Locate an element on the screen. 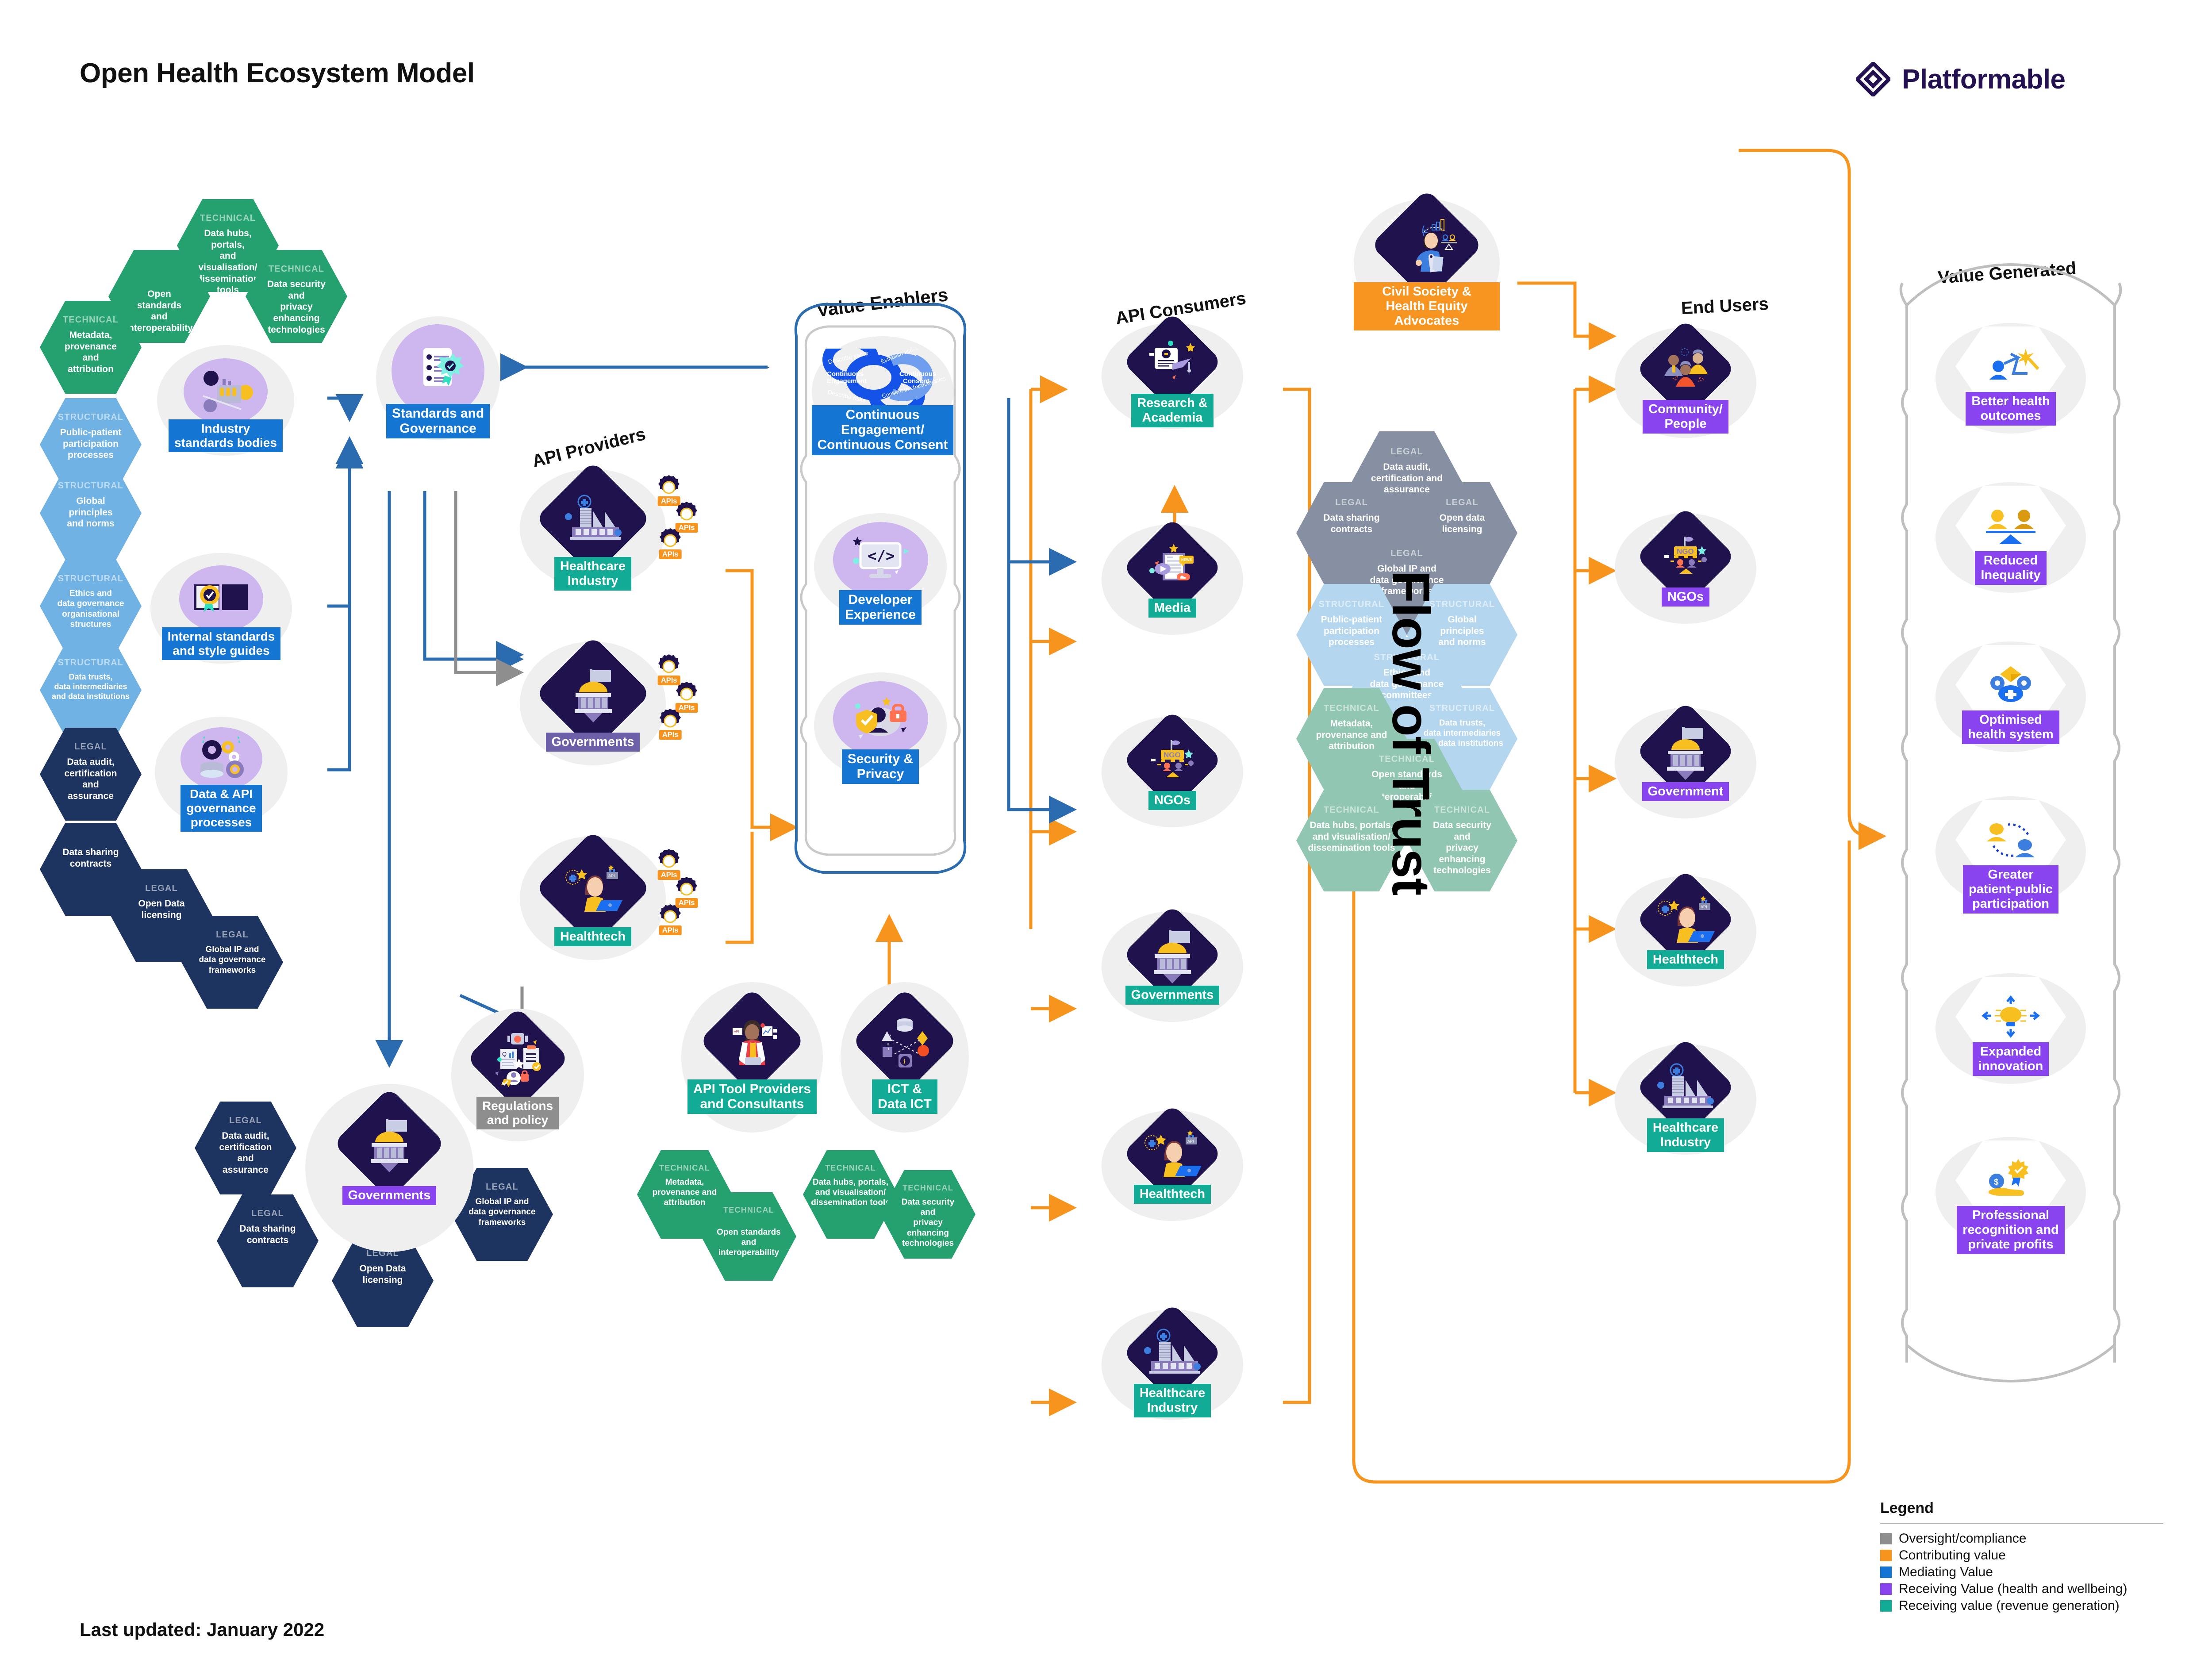  legend-label: Mediating Value is located at coordinates (1946, 1572).